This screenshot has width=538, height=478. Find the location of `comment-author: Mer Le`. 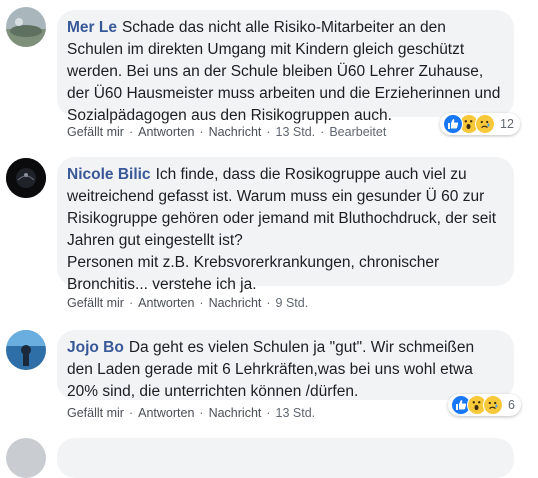

comment-author: Mer Le is located at coordinates (92, 27).